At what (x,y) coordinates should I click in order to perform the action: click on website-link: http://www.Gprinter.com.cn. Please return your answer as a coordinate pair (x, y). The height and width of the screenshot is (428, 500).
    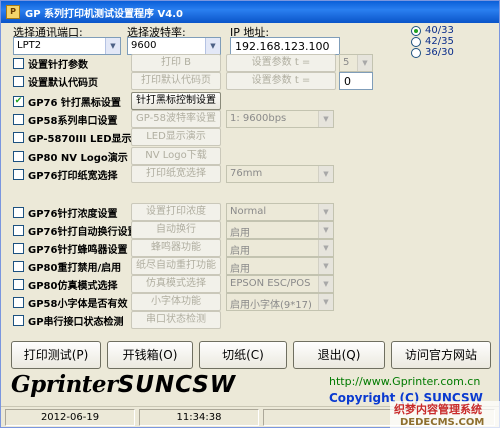
    Looking at the image, I should click on (404, 381).